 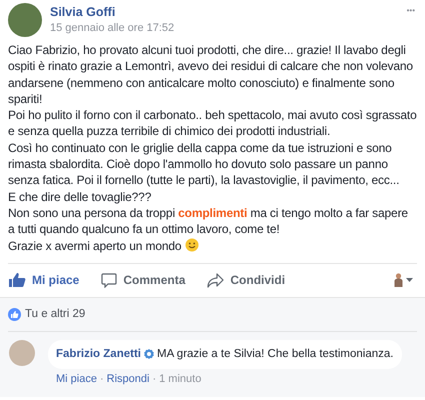 What do you see at coordinates (149, 354) in the screenshot?
I see `verified-badge-icon` at bounding box center [149, 354].